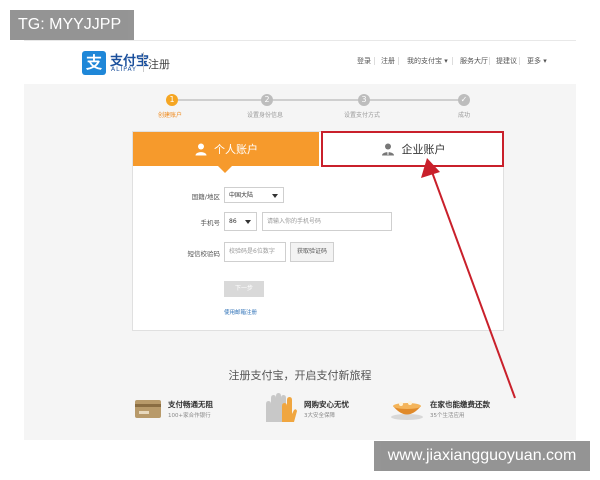 This screenshot has height=480, width=600. What do you see at coordinates (468, 278) in the screenshot?
I see `annotation-arrow-icon` at bounding box center [468, 278].